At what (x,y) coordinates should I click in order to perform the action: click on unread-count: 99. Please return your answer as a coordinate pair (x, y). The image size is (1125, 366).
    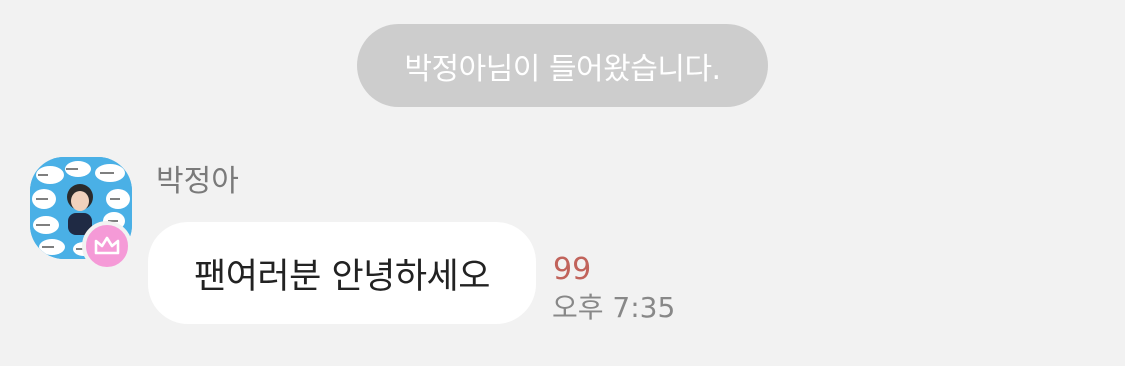
    Looking at the image, I should click on (572, 269).